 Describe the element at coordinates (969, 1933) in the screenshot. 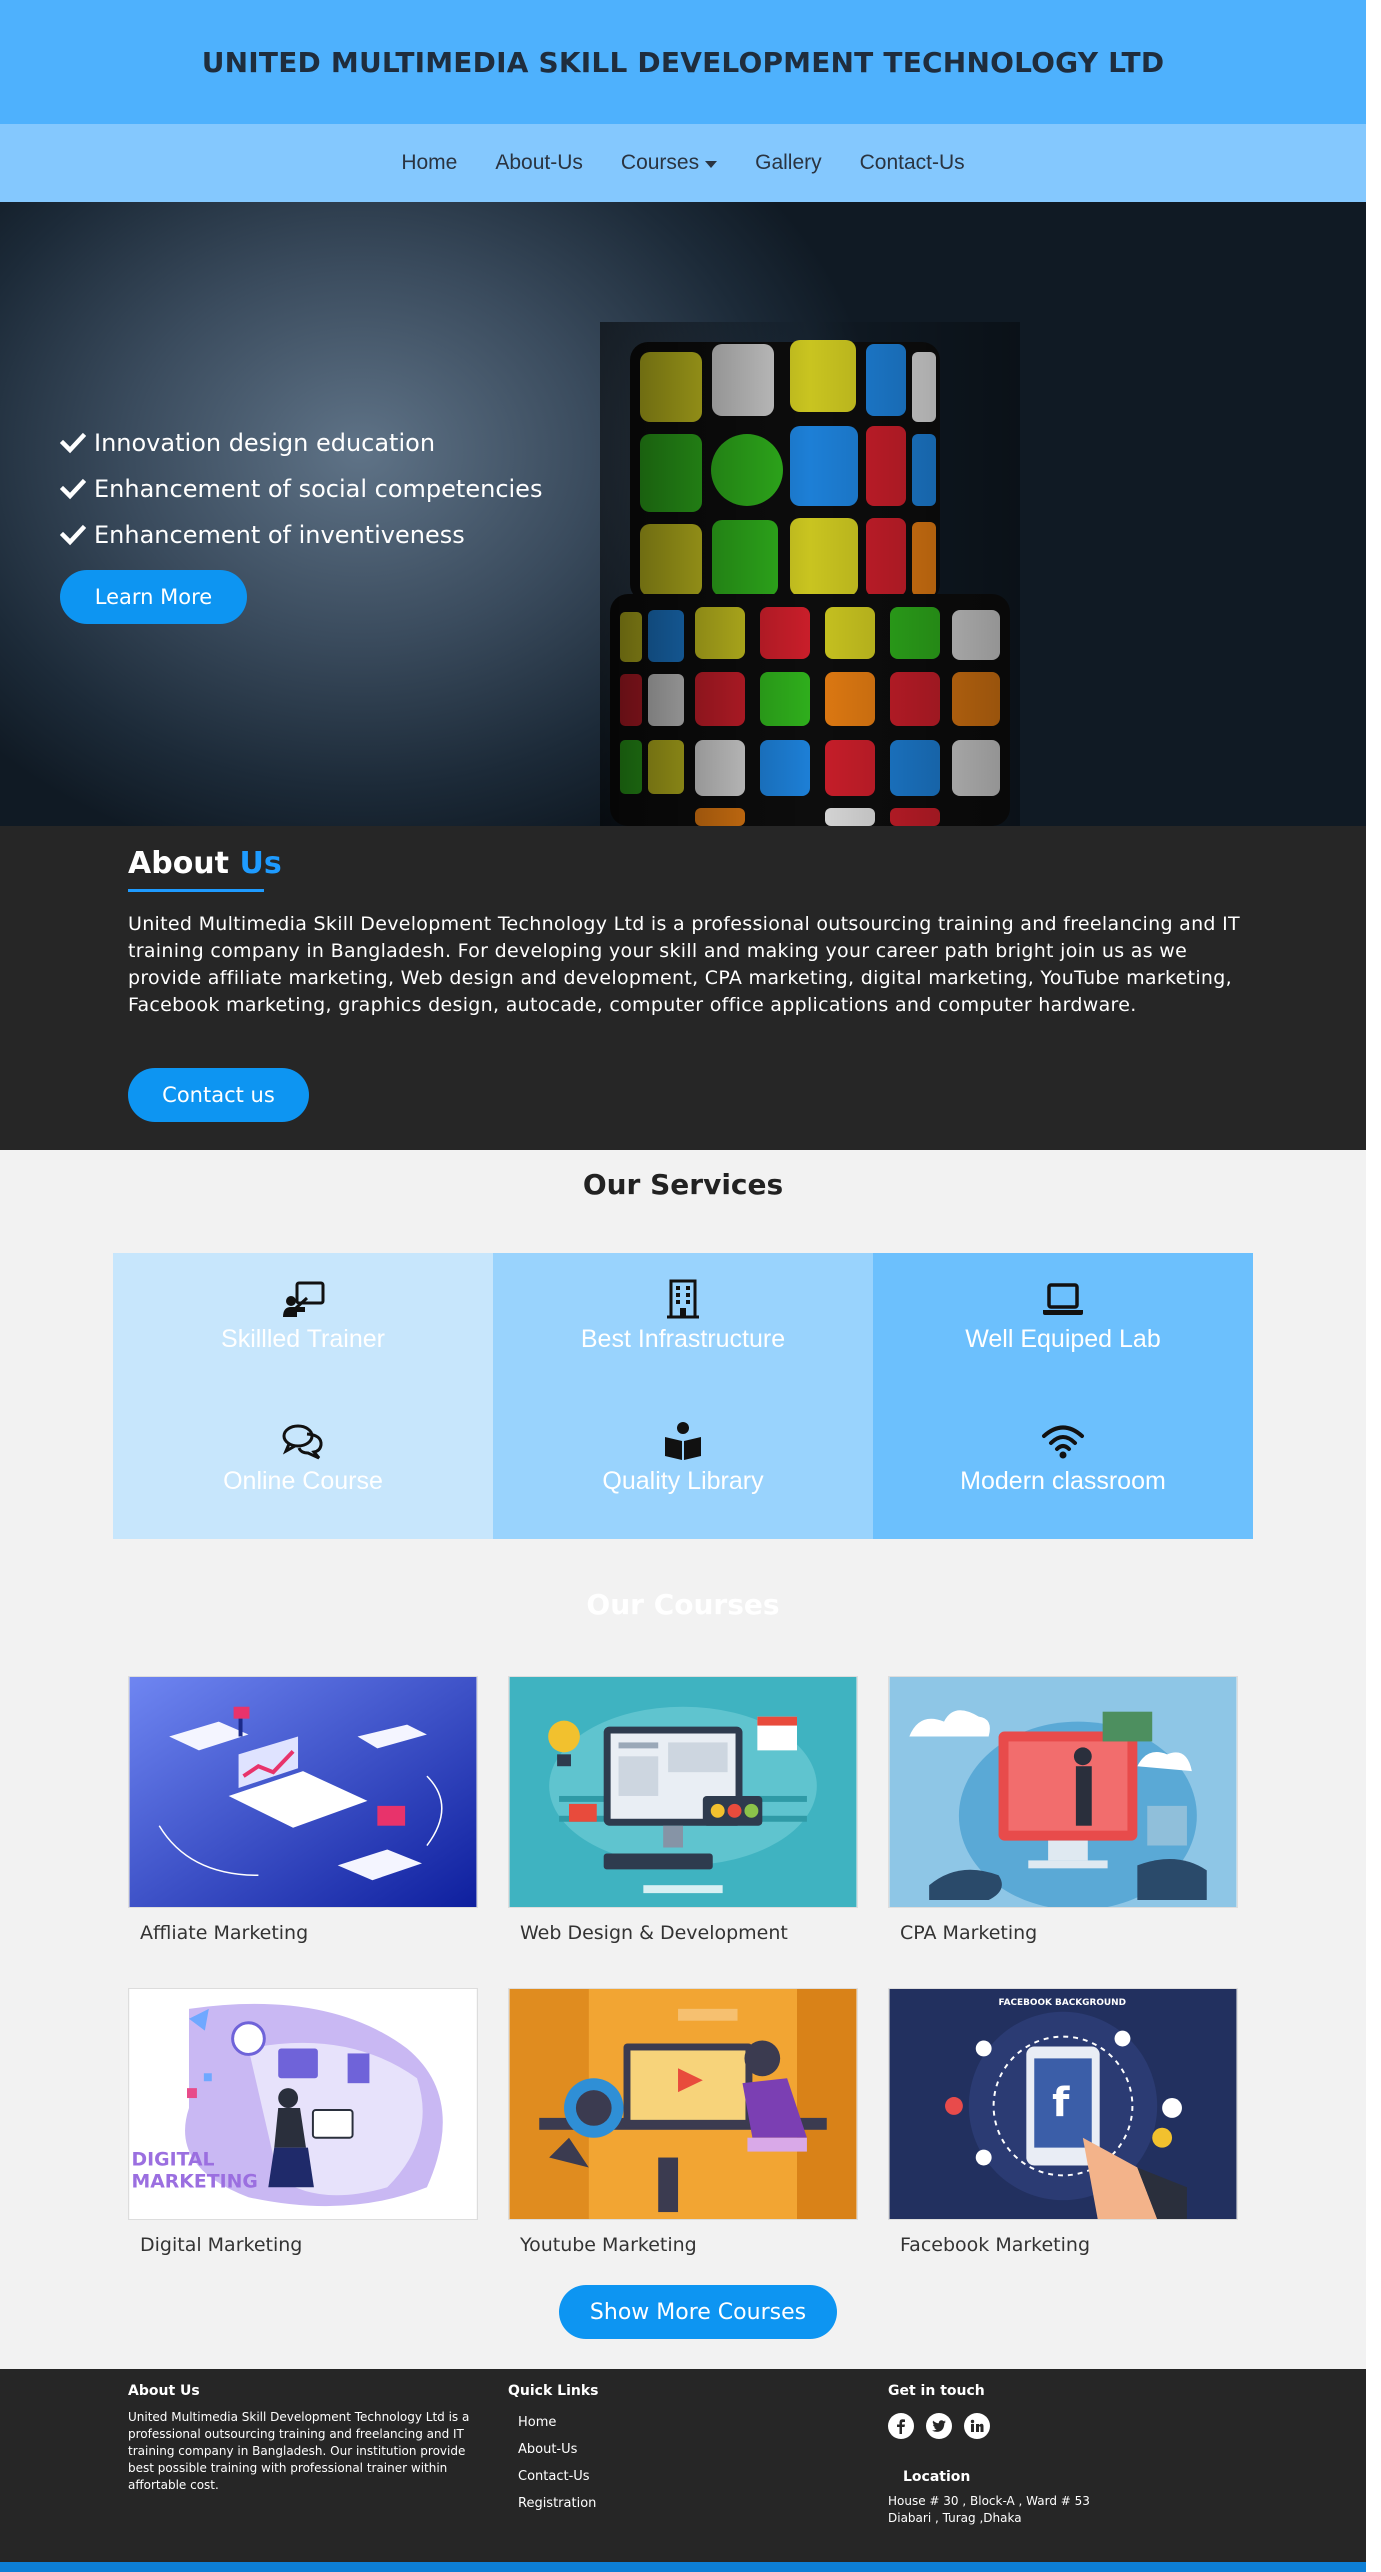

I see `course-name: CPA Marketing` at that location.